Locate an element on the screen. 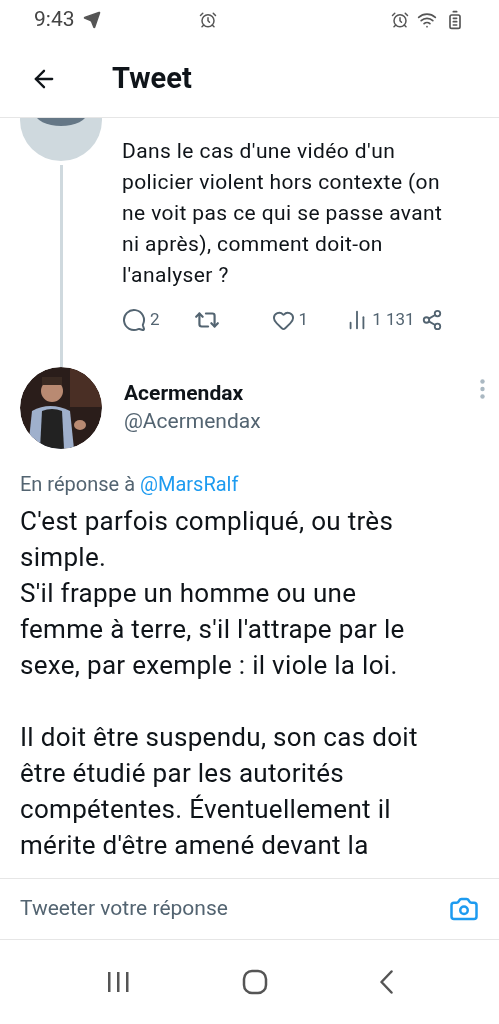 The image size is (499, 1024). author-handle: @Acermendax is located at coordinates (193, 421).